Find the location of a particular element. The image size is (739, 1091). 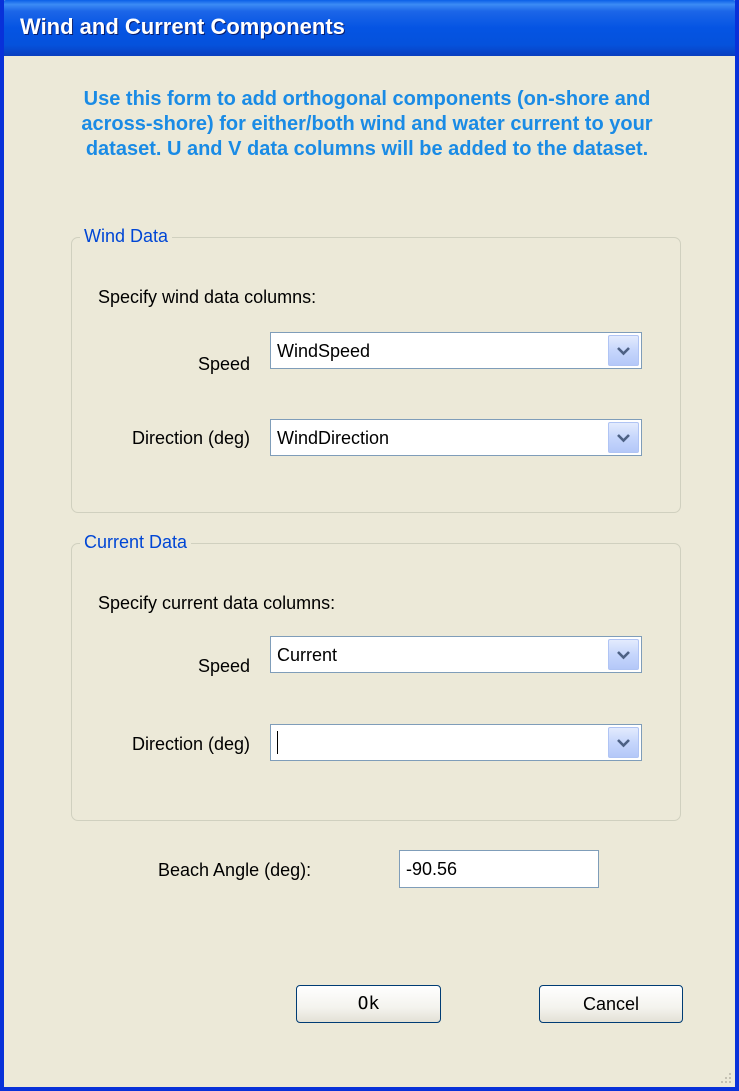

current-speed-value: Current is located at coordinates (307, 655).